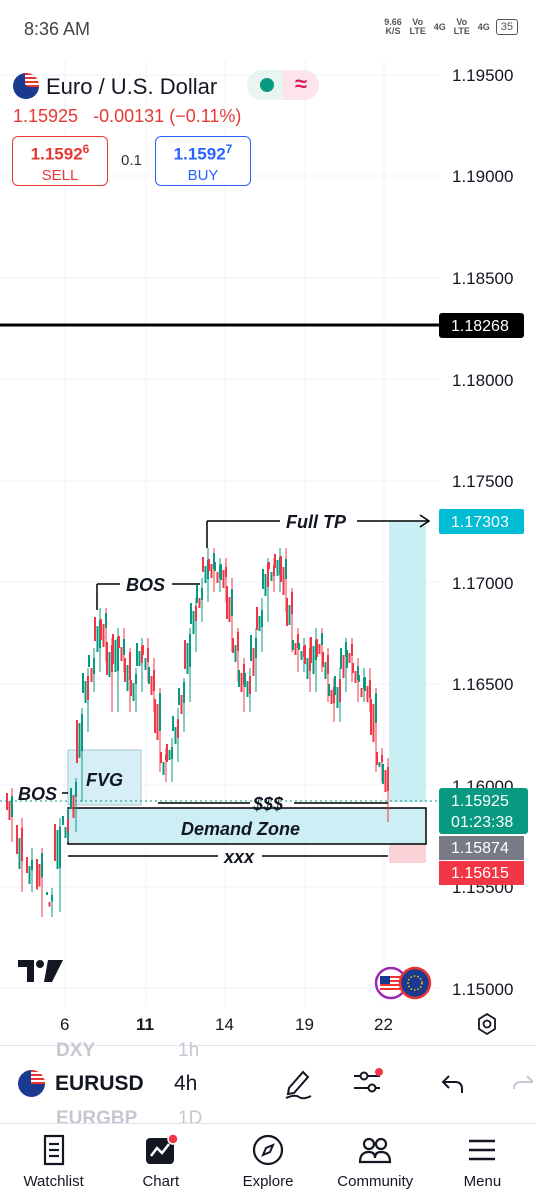 The width and height of the screenshot is (536, 1201). I want to click on price-change-pct: (−0.11%), so click(205, 116).